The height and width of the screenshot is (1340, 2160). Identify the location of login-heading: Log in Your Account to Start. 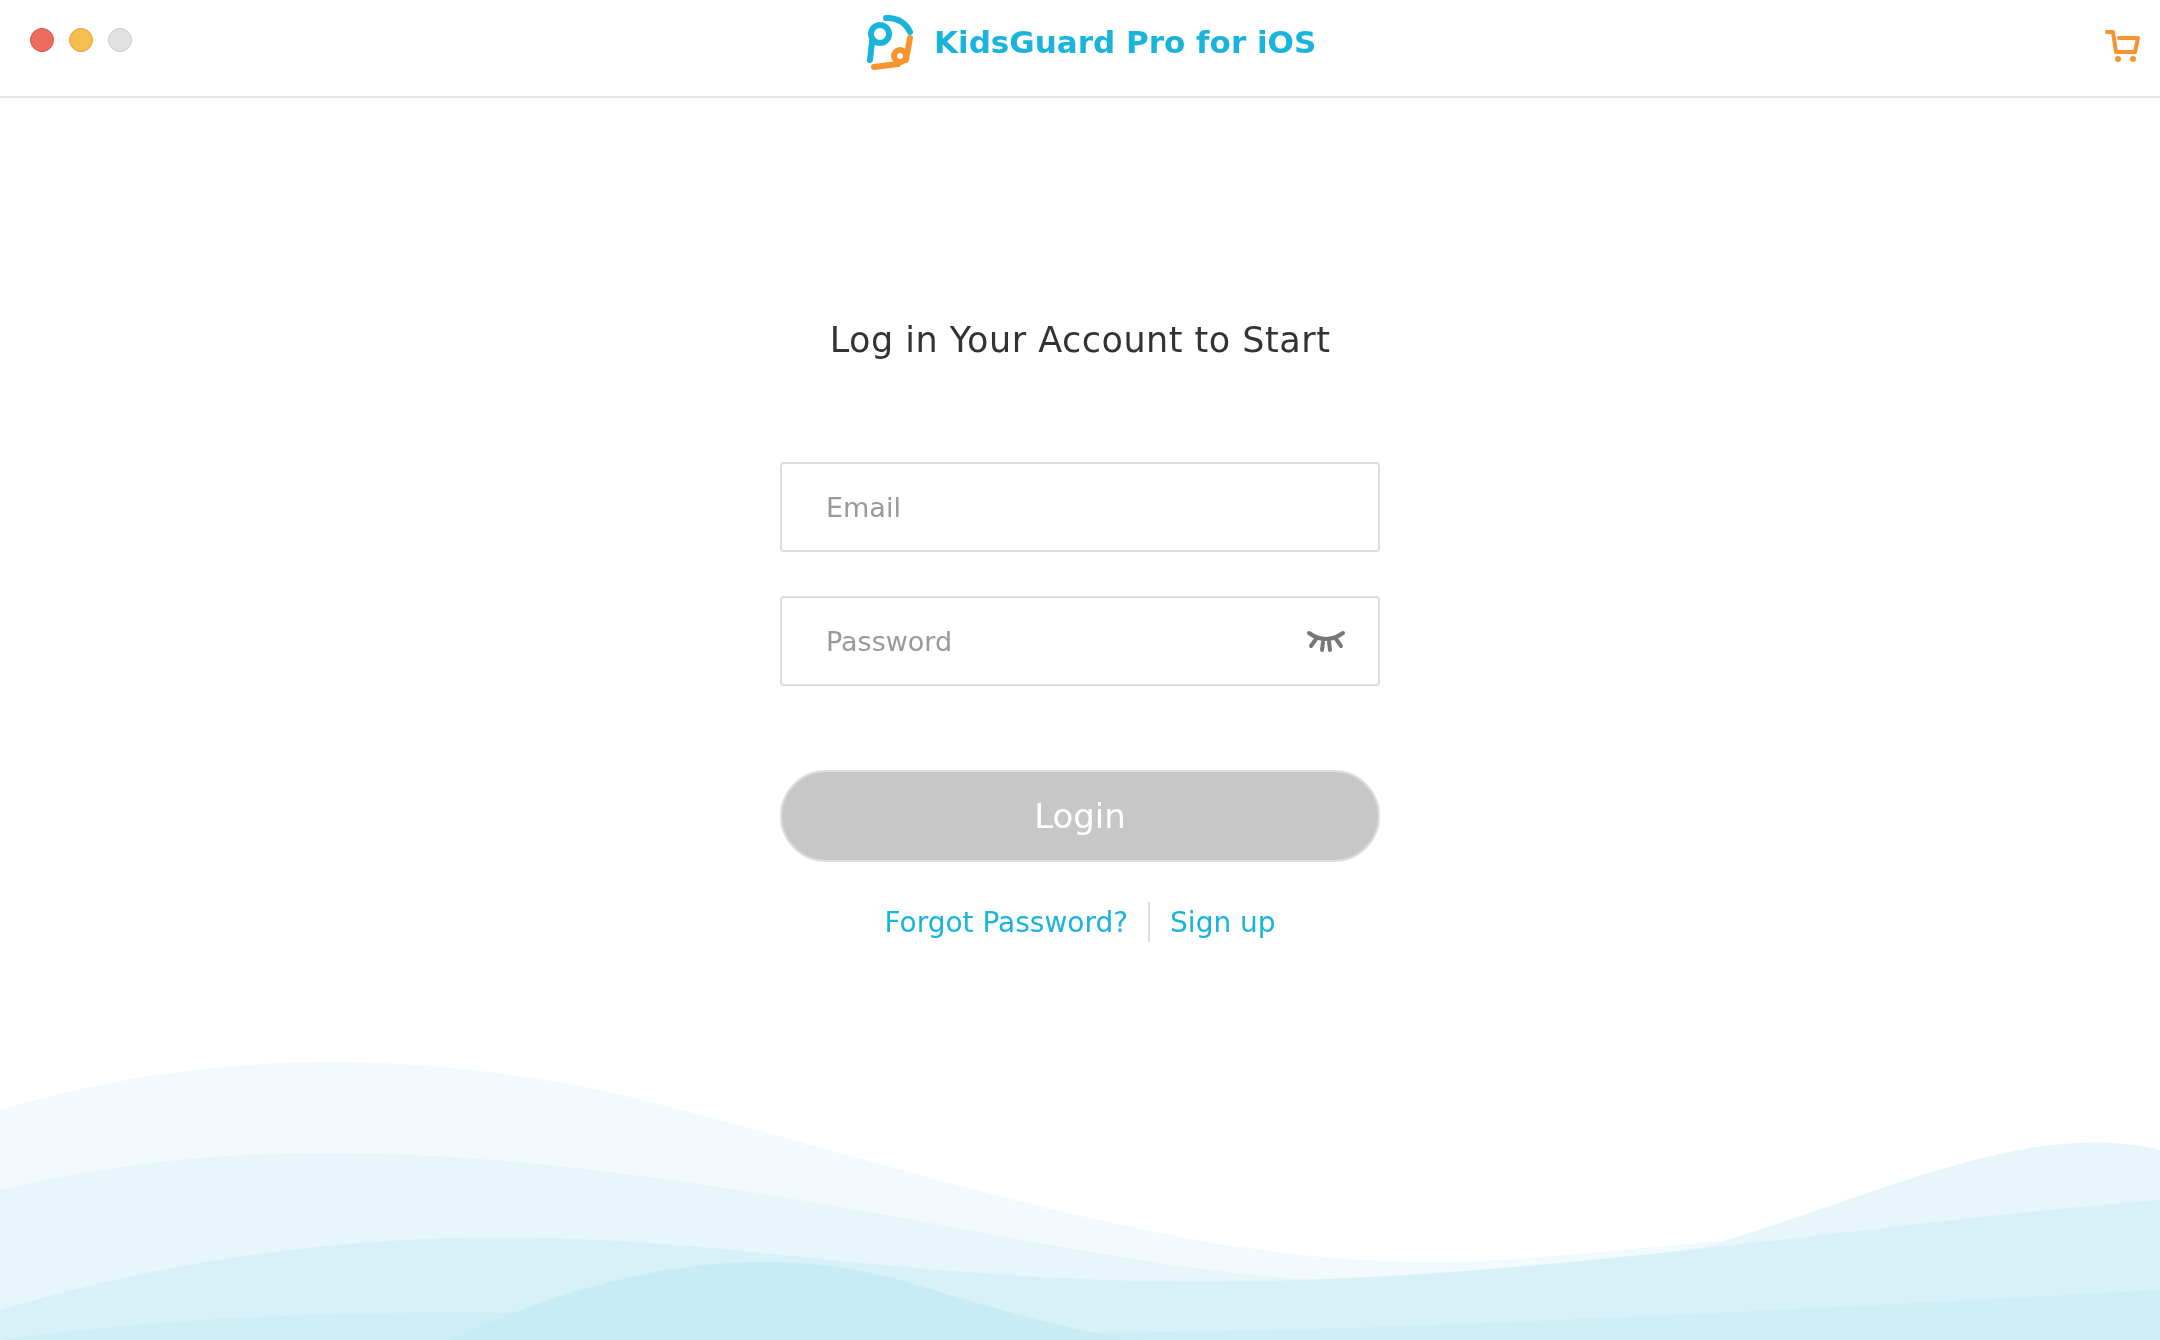
(1080, 340).